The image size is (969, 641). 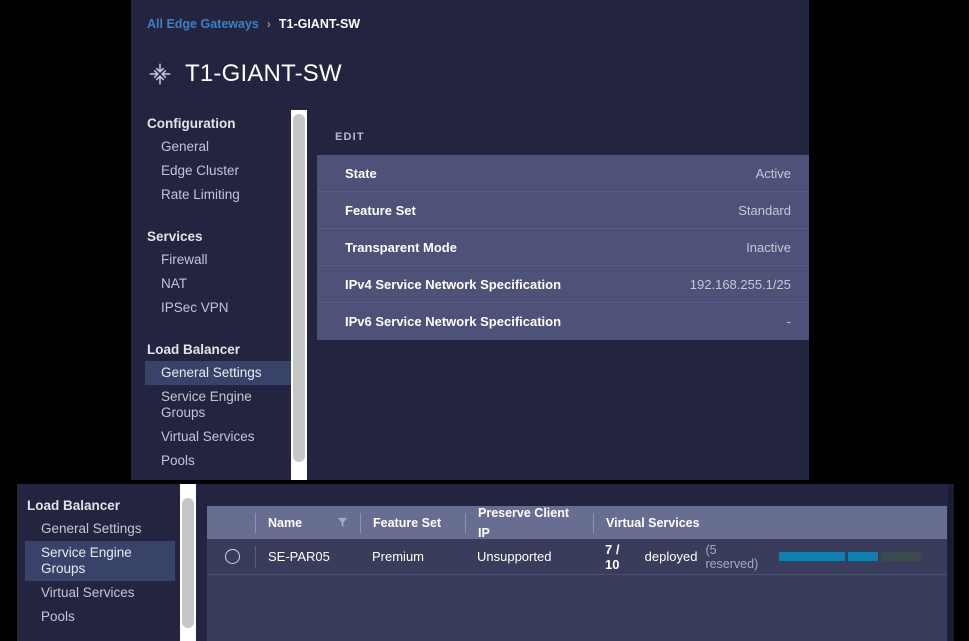 What do you see at coordinates (218, 308) in the screenshot?
I see `sidebar-item-ipsec-vpn: IPSec VPN` at bounding box center [218, 308].